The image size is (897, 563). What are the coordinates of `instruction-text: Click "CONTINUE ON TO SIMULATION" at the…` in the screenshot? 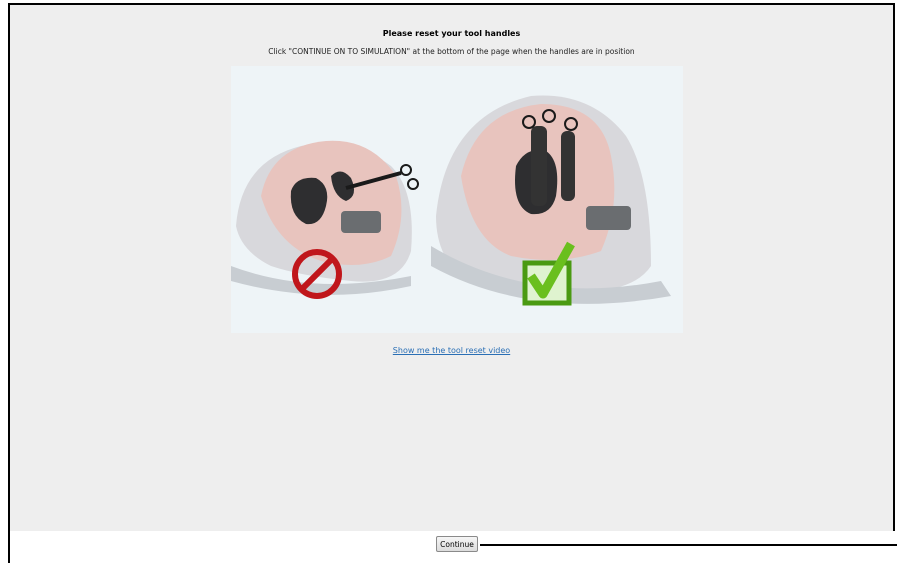 It's located at (451, 51).